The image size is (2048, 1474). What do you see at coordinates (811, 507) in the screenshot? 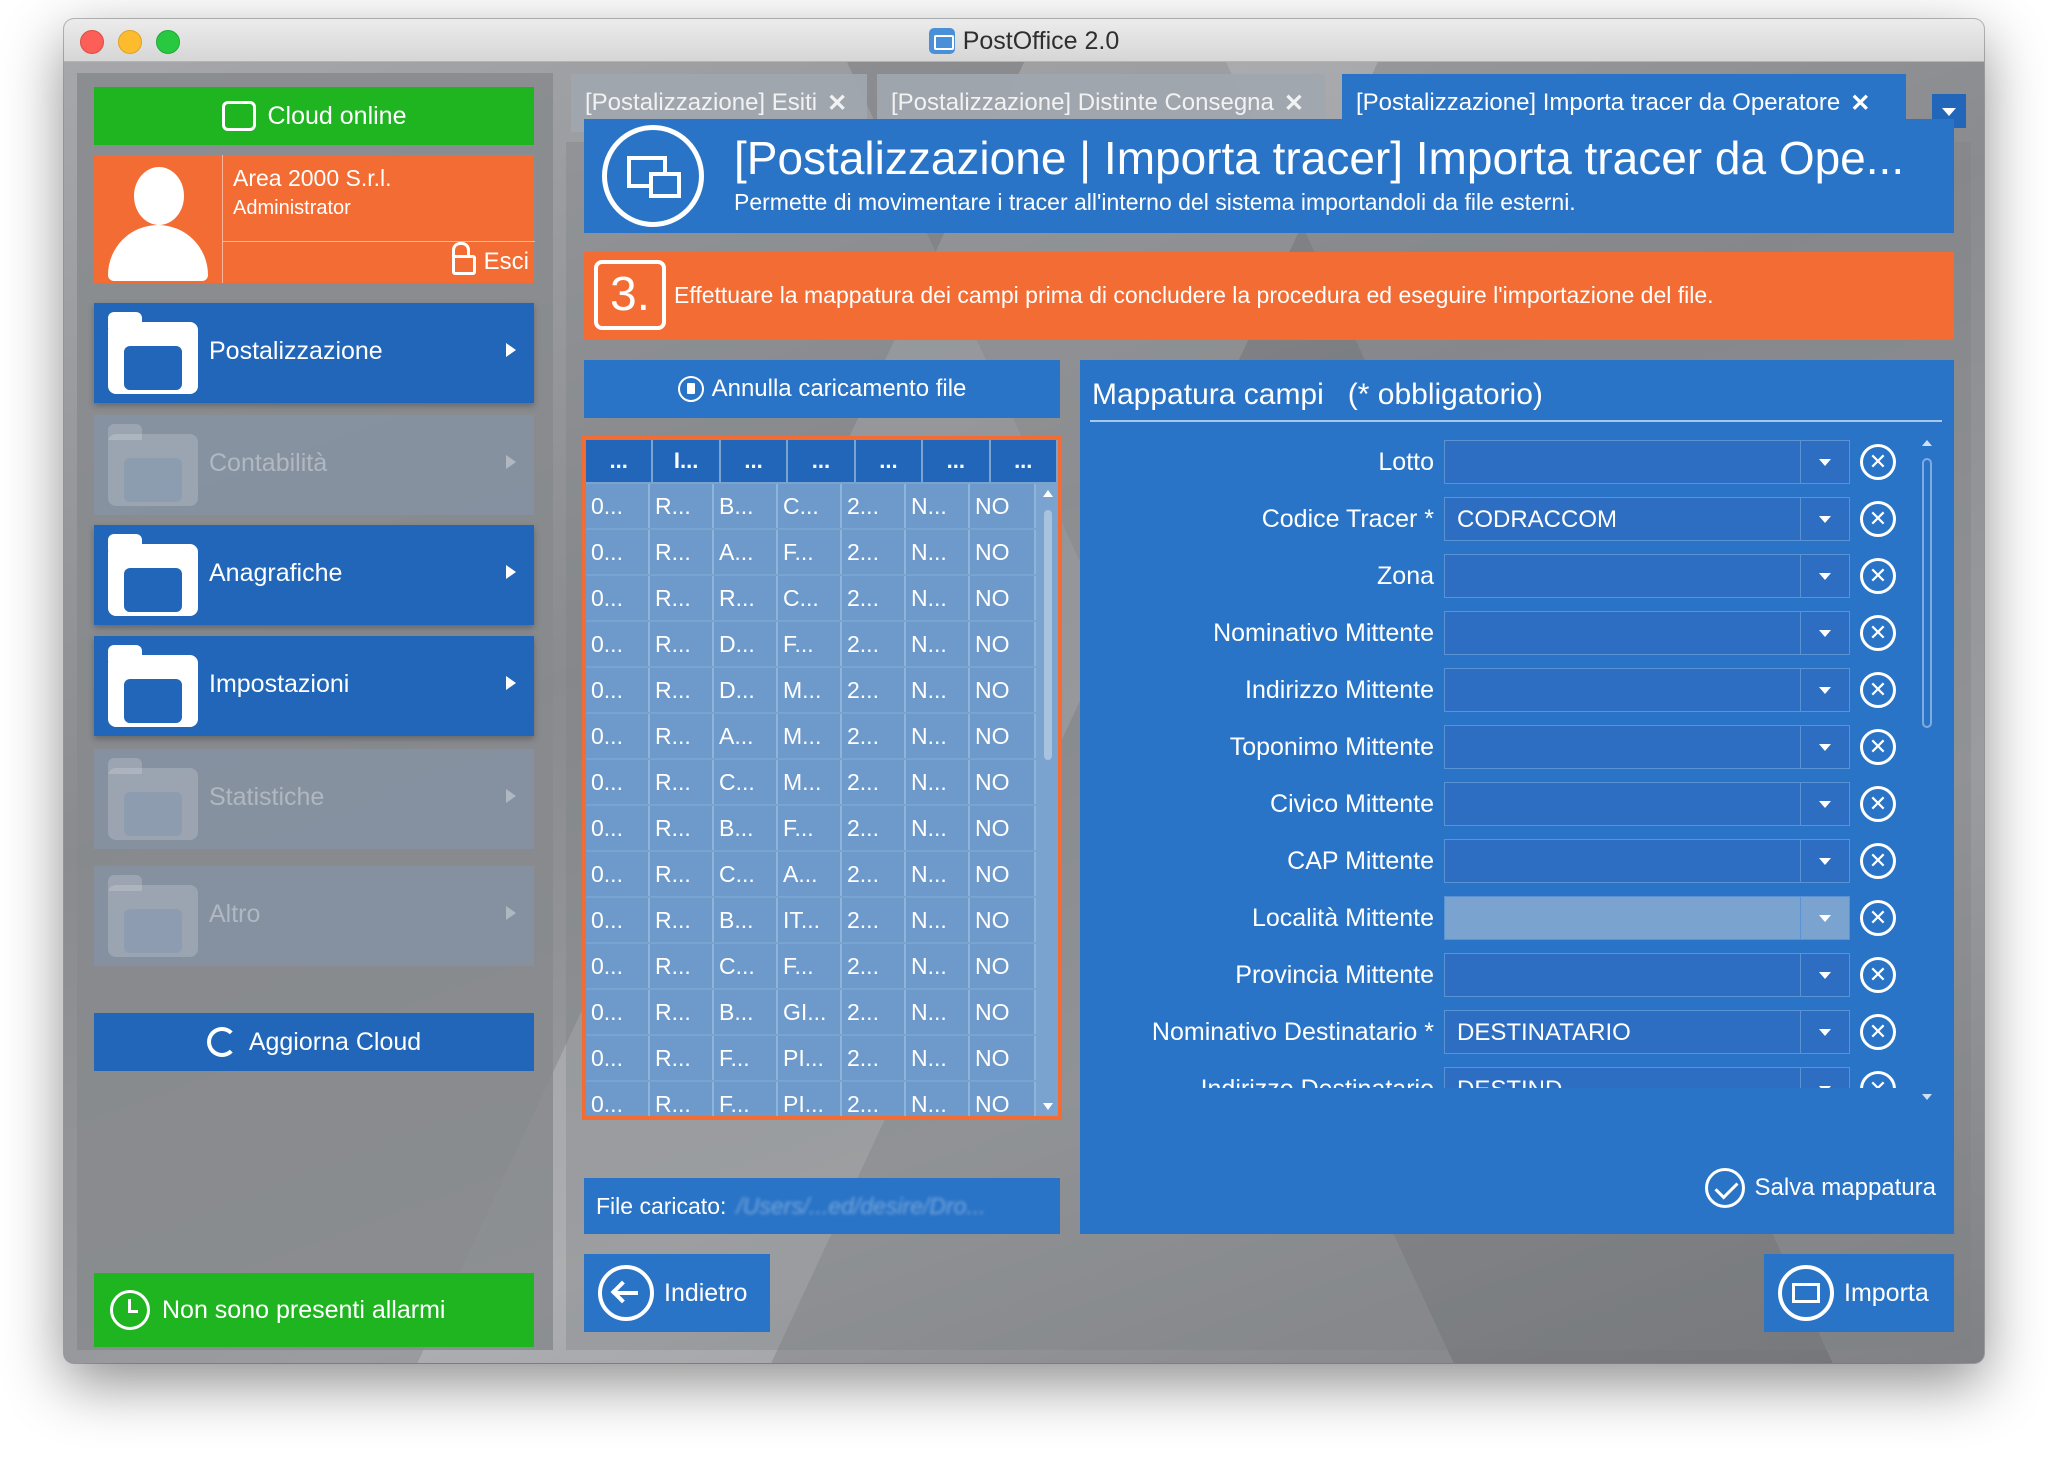
I see `table-row: 0... R... B... C... 2... N... NO` at bounding box center [811, 507].